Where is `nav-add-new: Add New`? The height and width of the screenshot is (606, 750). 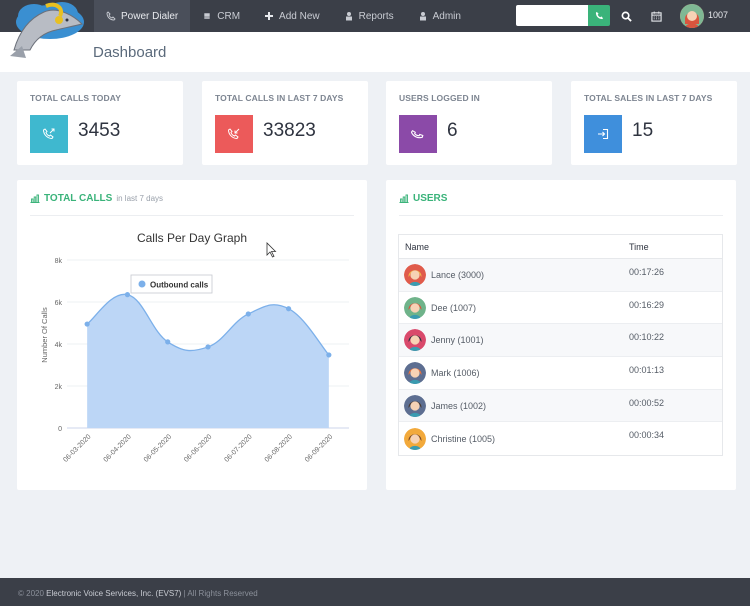
nav-add-new: Add New is located at coordinates (292, 16).